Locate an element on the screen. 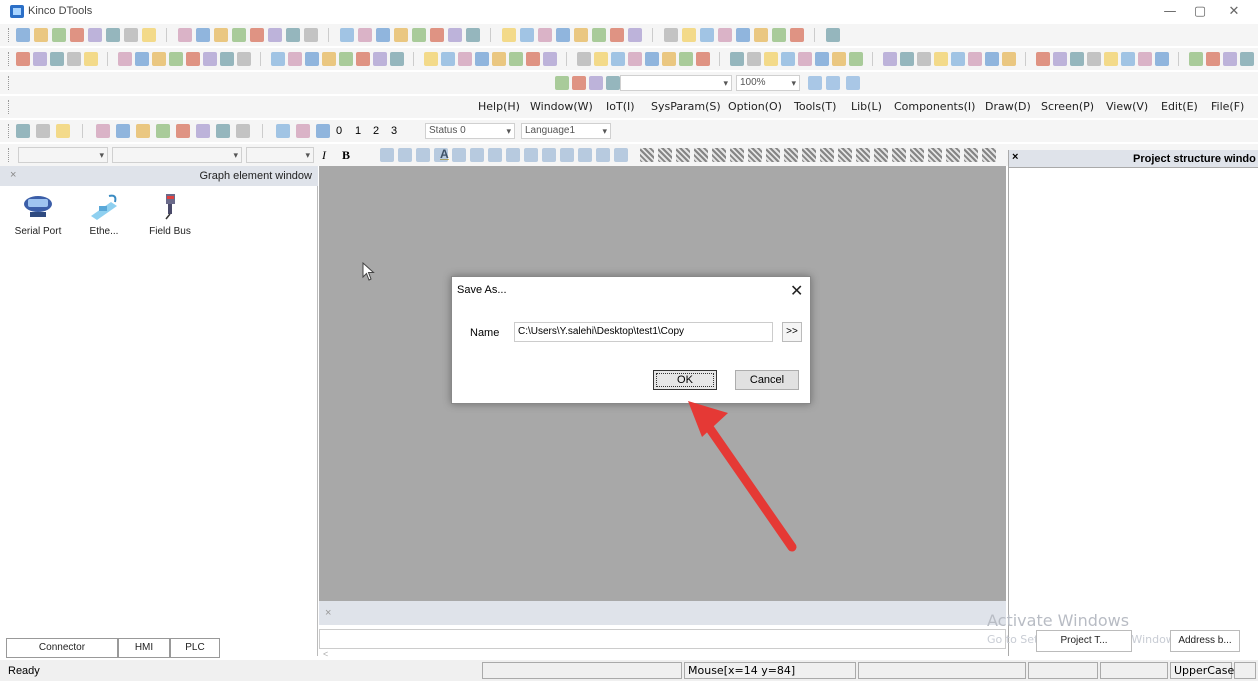  zoom-tool-icon is located at coordinates (853, 83).